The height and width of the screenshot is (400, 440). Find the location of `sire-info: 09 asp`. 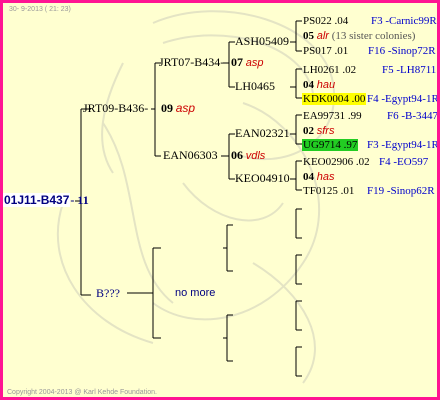

sire-info: 09 asp is located at coordinates (178, 108).